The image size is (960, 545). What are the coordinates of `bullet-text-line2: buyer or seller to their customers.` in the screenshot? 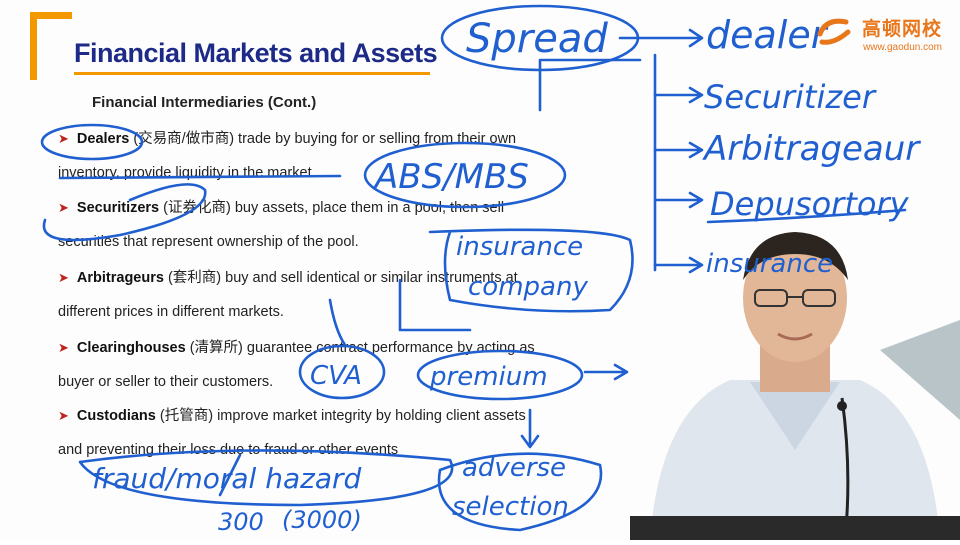 It's located at (166, 382).